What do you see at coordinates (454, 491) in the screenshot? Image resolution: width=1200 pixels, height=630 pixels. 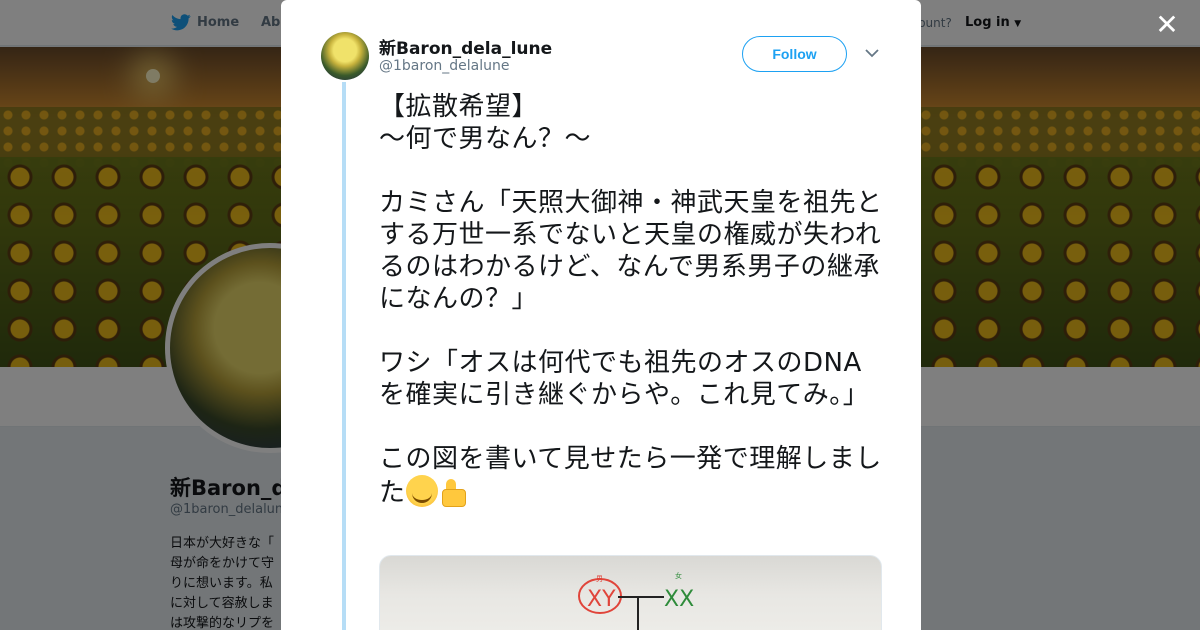 I see `thumbs-up-emoji` at bounding box center [454, 491].